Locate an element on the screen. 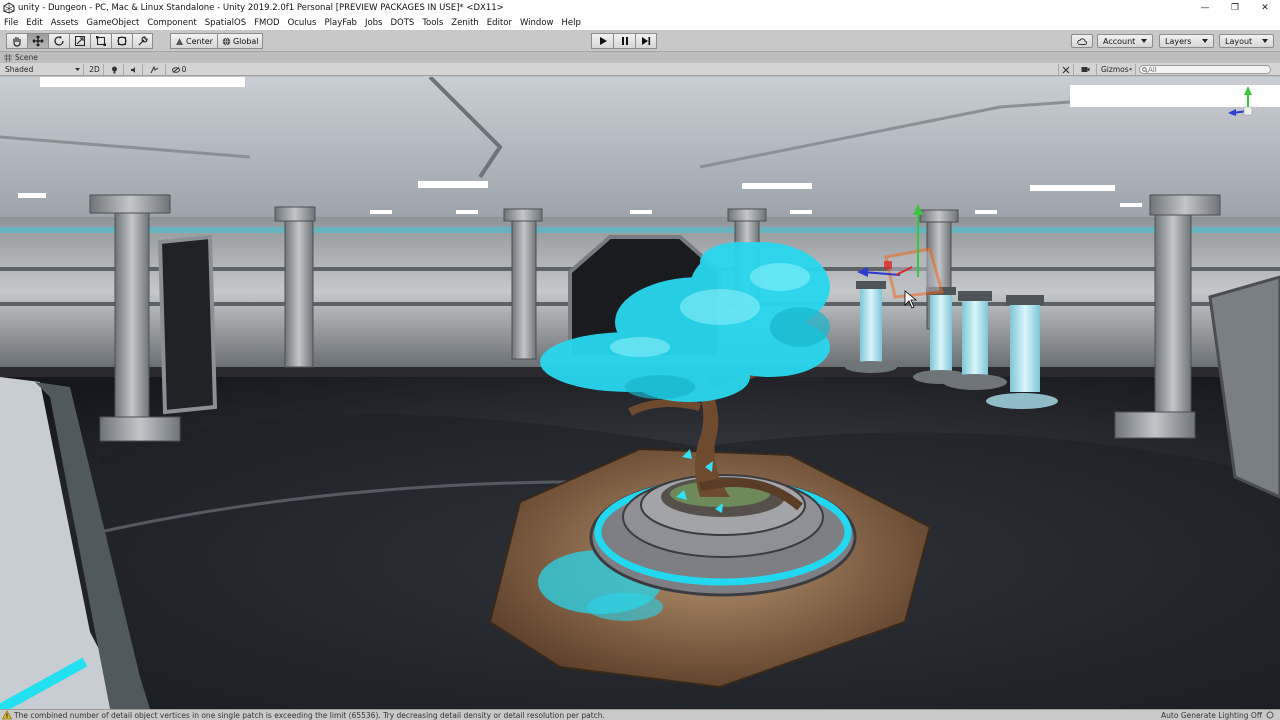 The height and width of the screenshot is (720, 1280). menu-help: Help is located at coordinates (570, 23).